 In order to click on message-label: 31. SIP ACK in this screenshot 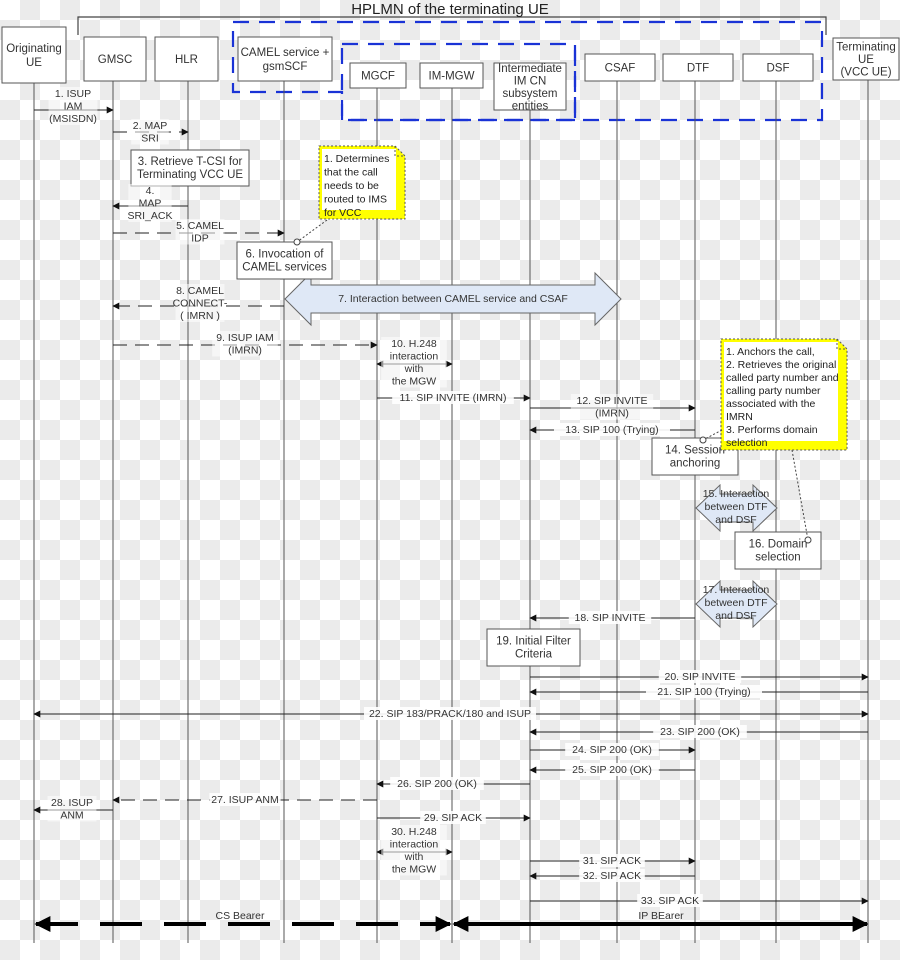, I will do `click(612, 861)`.